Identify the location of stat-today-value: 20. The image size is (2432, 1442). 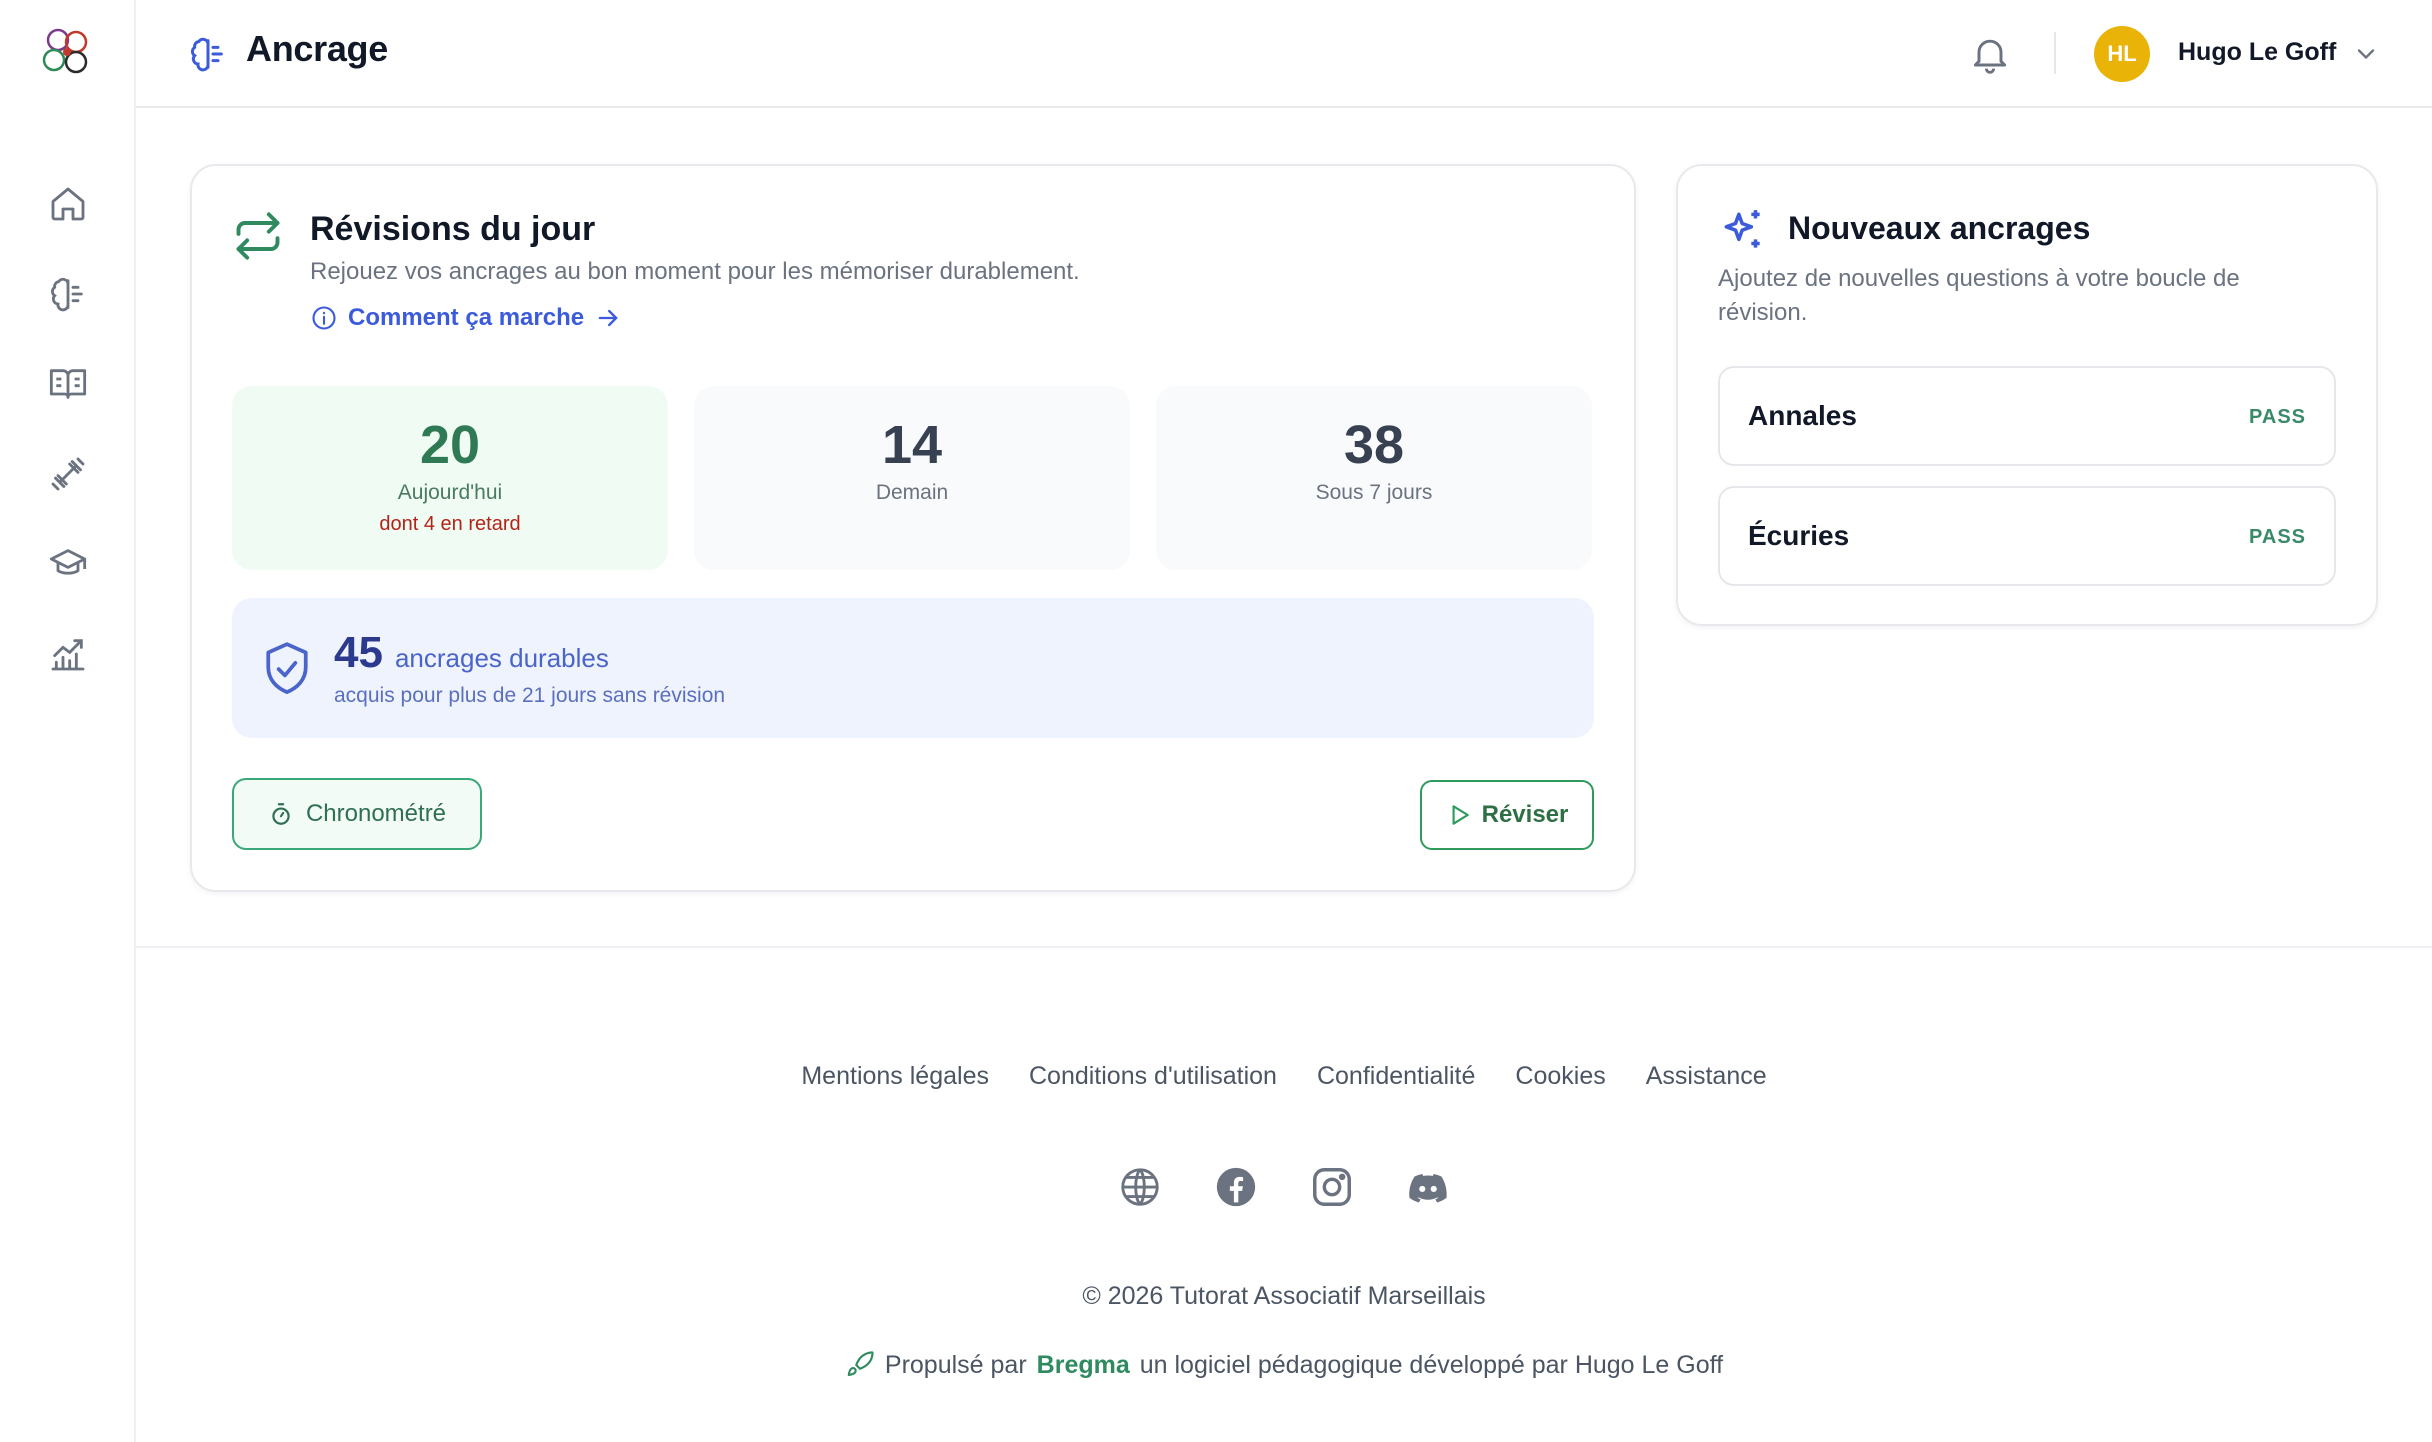
(450, 445).